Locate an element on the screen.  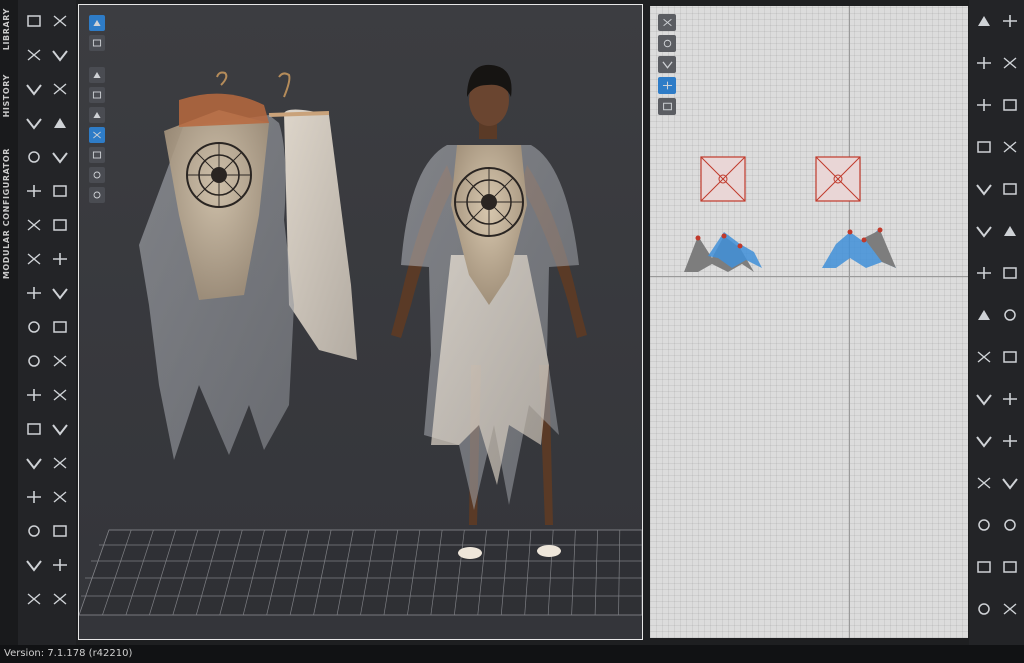
rect-curve-icon is located at coordinates (1010, 105).